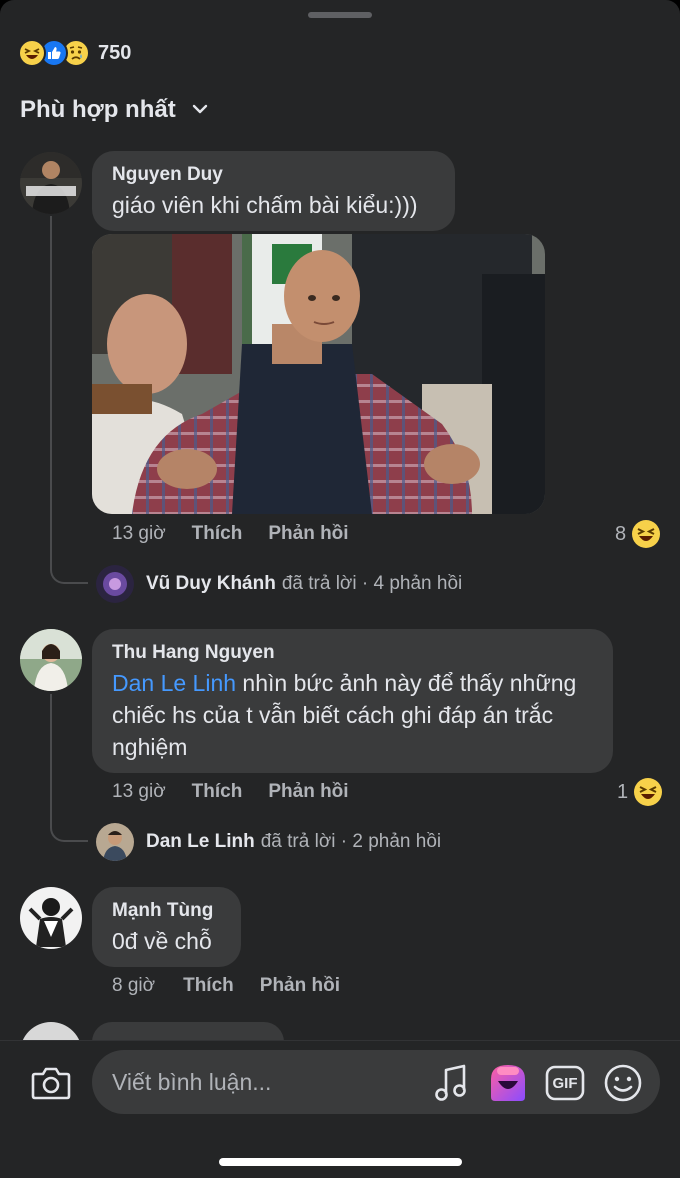  I want to click on reply-author: Vũ Duy Khánh, so click(211, 583).